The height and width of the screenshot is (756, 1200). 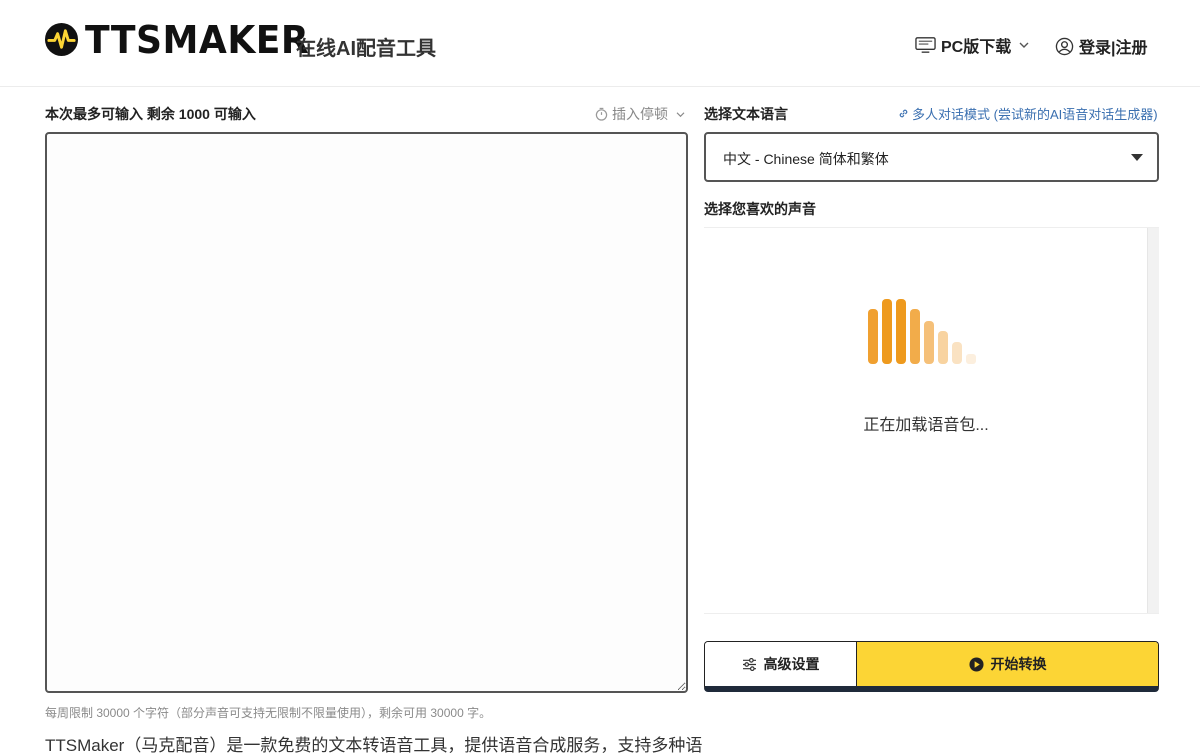 What do you see at coordinates (601, 114) in the screenshot?
I see `timer-icon` at bounding box center [601, 114].